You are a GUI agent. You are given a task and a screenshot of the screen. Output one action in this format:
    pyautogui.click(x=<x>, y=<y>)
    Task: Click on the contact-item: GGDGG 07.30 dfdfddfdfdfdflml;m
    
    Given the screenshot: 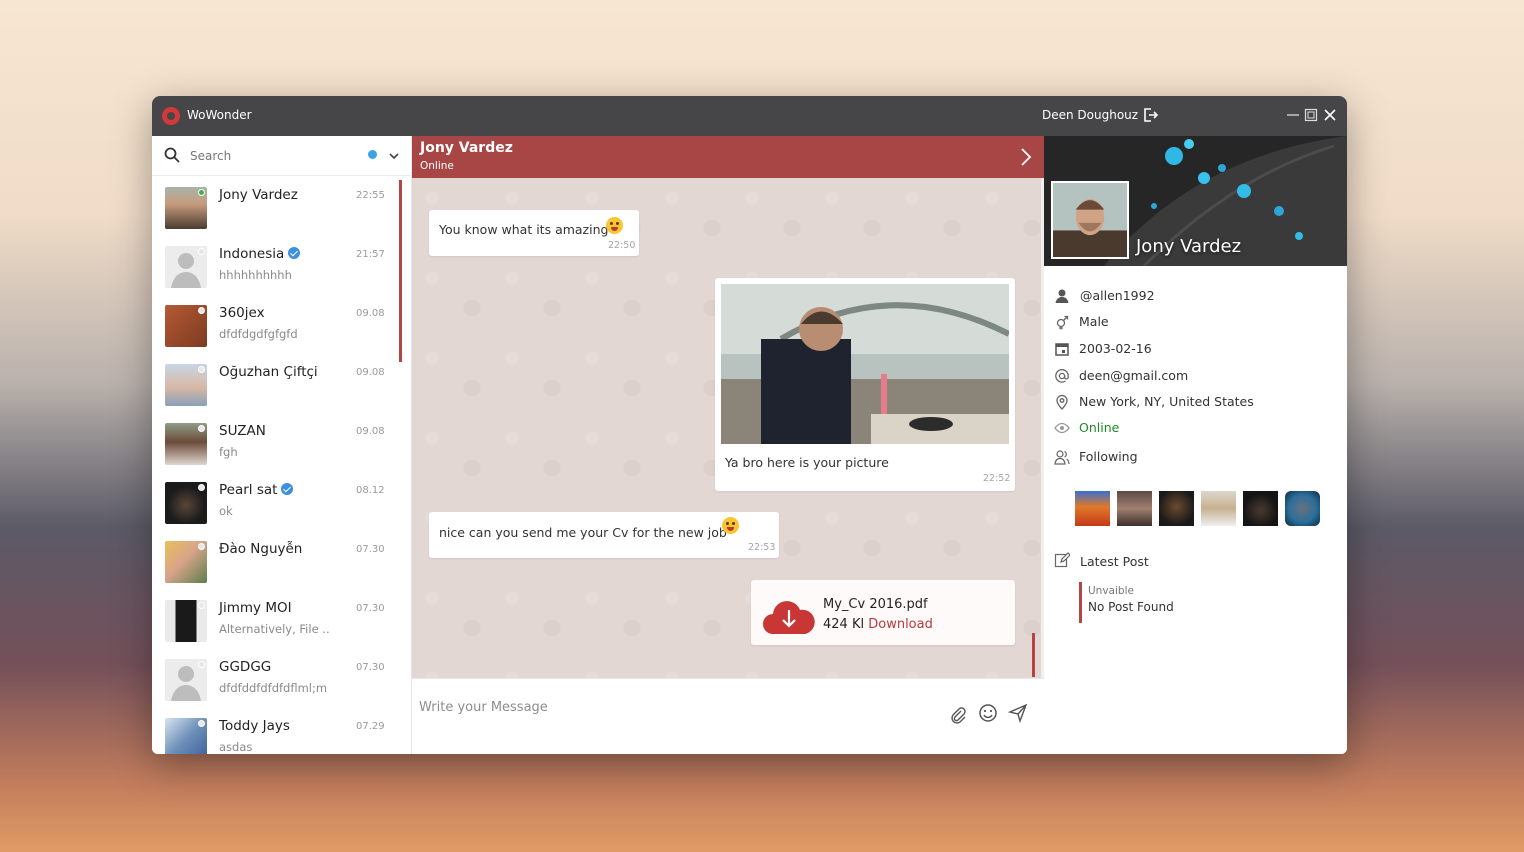 What is the action you would take?
    pyautogui.click(x=277, y=682)
    